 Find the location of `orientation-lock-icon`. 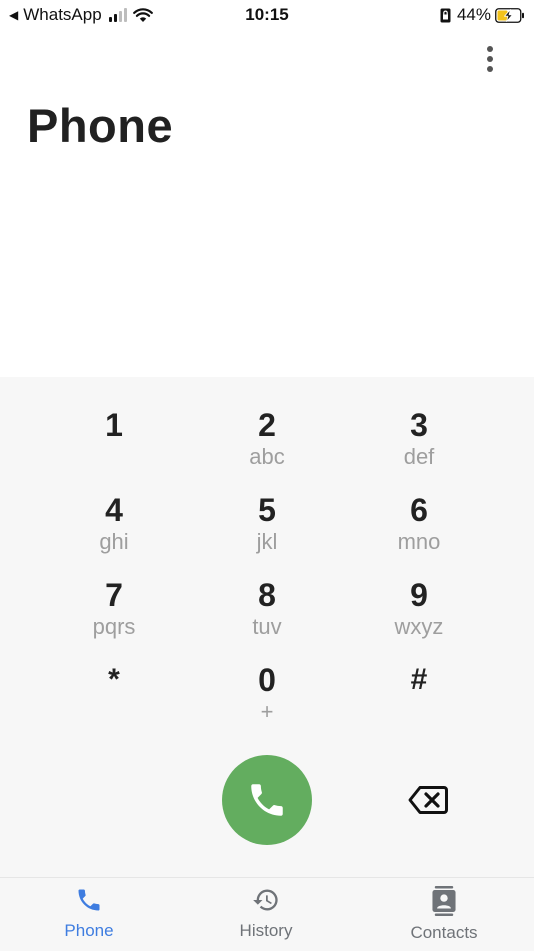

orientation-lock-icon is located at coordinates (445, 15).